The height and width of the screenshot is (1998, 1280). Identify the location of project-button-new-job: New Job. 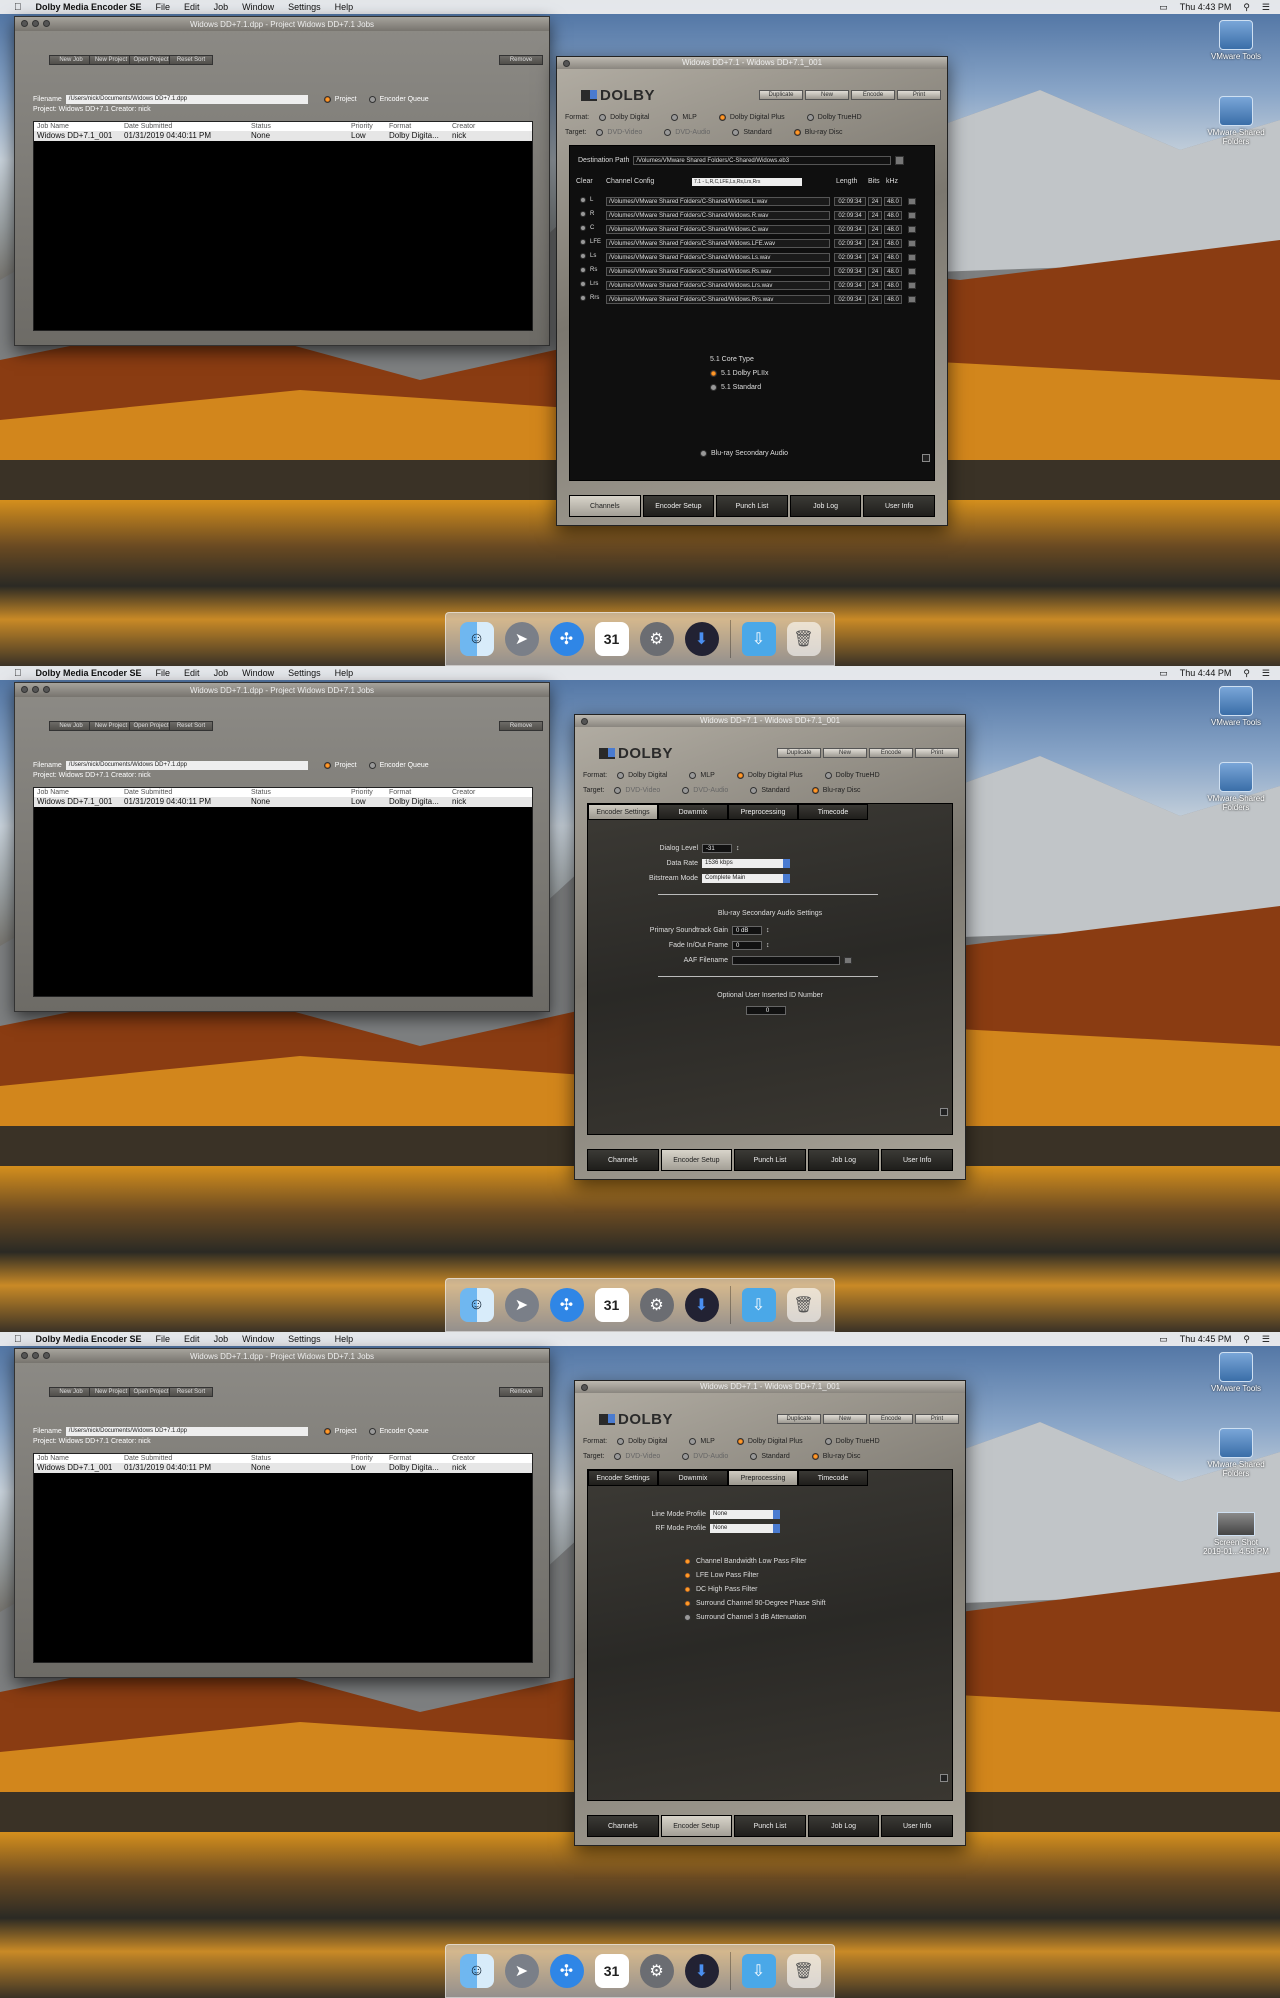
(71, 60).